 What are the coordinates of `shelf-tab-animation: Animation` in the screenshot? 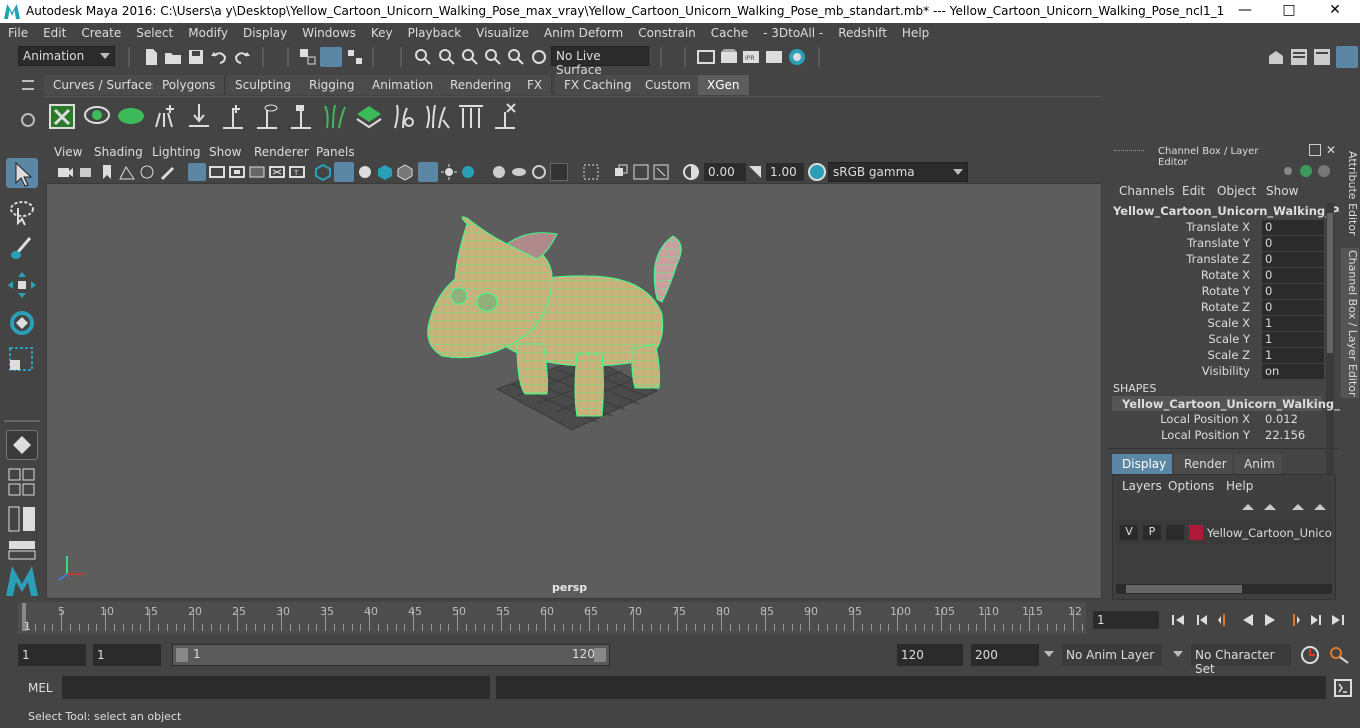 It's located at (403, 85).